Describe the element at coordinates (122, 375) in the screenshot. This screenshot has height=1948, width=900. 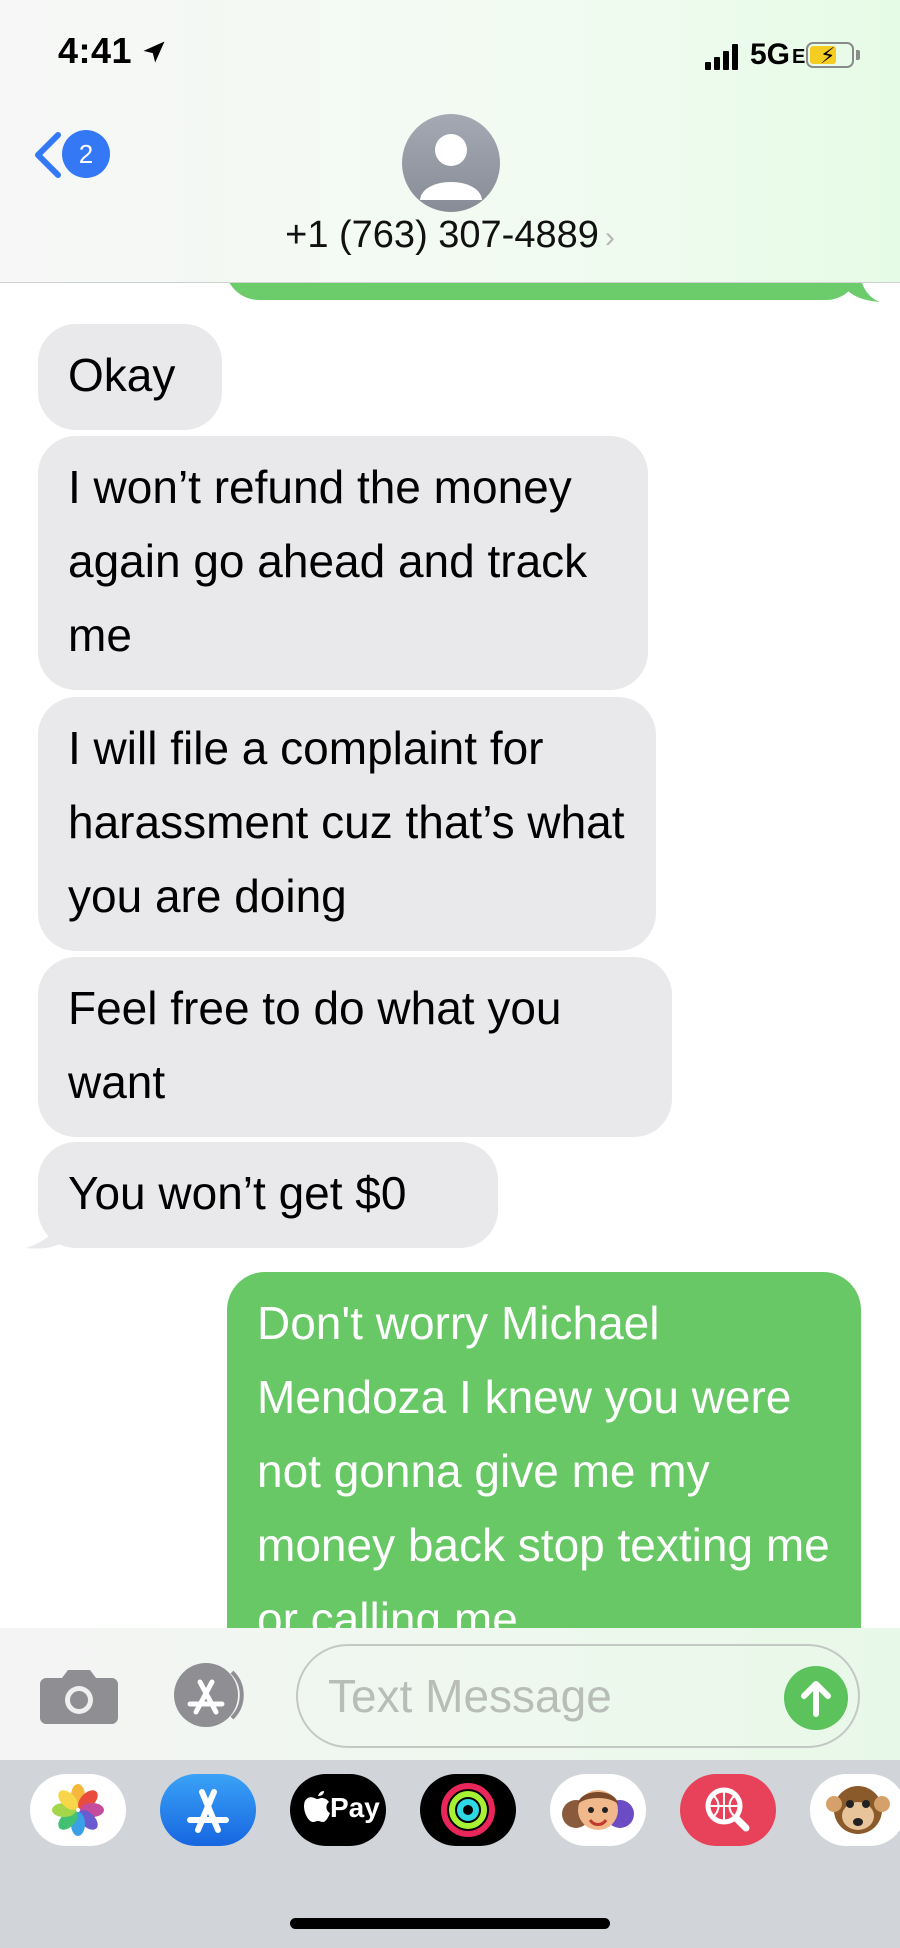
I see `message-text: Okay` at that location.